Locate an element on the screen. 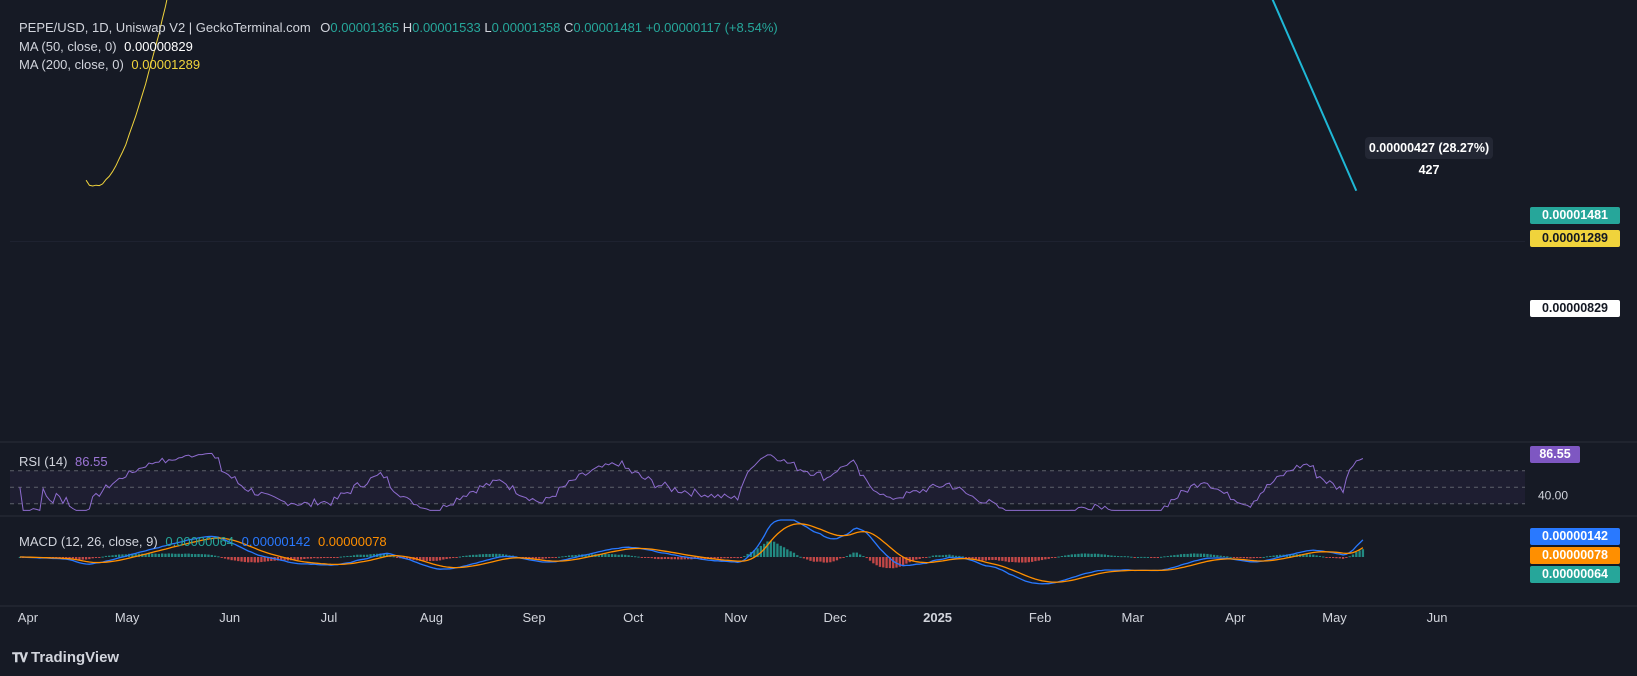  time-tick-label: May is located at coordinates (127, 617).